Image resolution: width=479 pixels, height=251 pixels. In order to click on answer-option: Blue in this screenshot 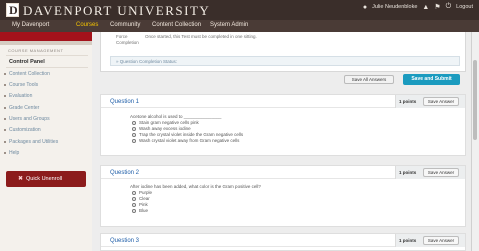, I will do `click(140, 210)`.